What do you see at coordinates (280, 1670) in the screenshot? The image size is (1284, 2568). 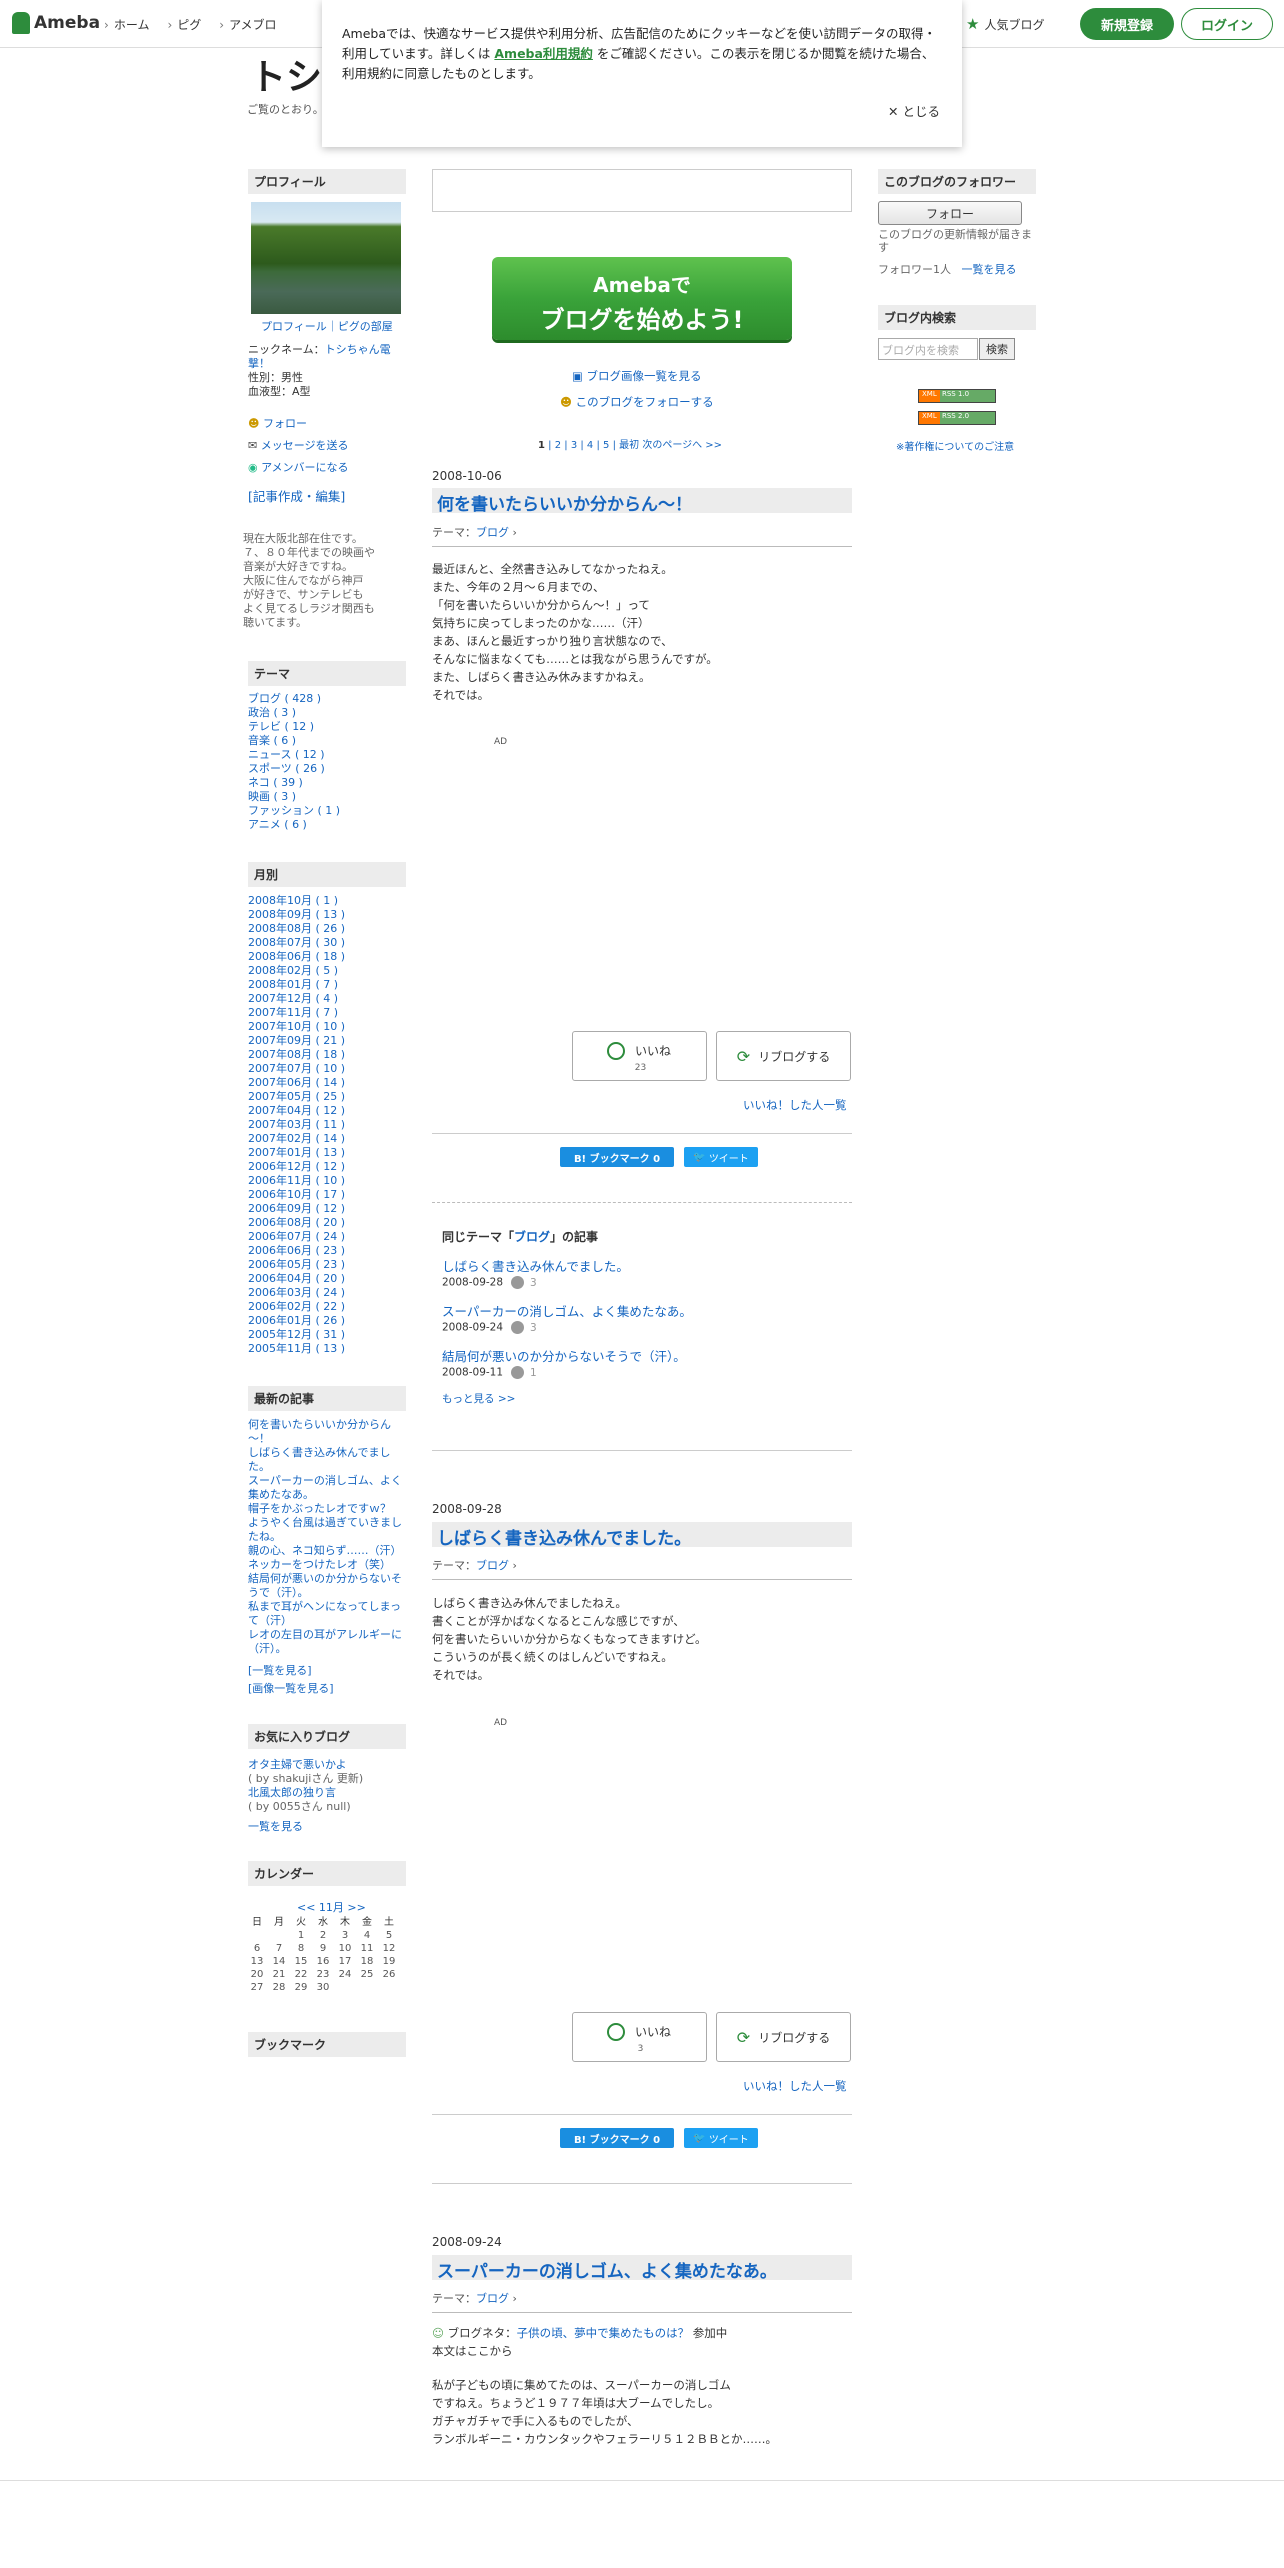 I see `recent-all-link: [一覧を見る]` at bounding box center [280, 1670].